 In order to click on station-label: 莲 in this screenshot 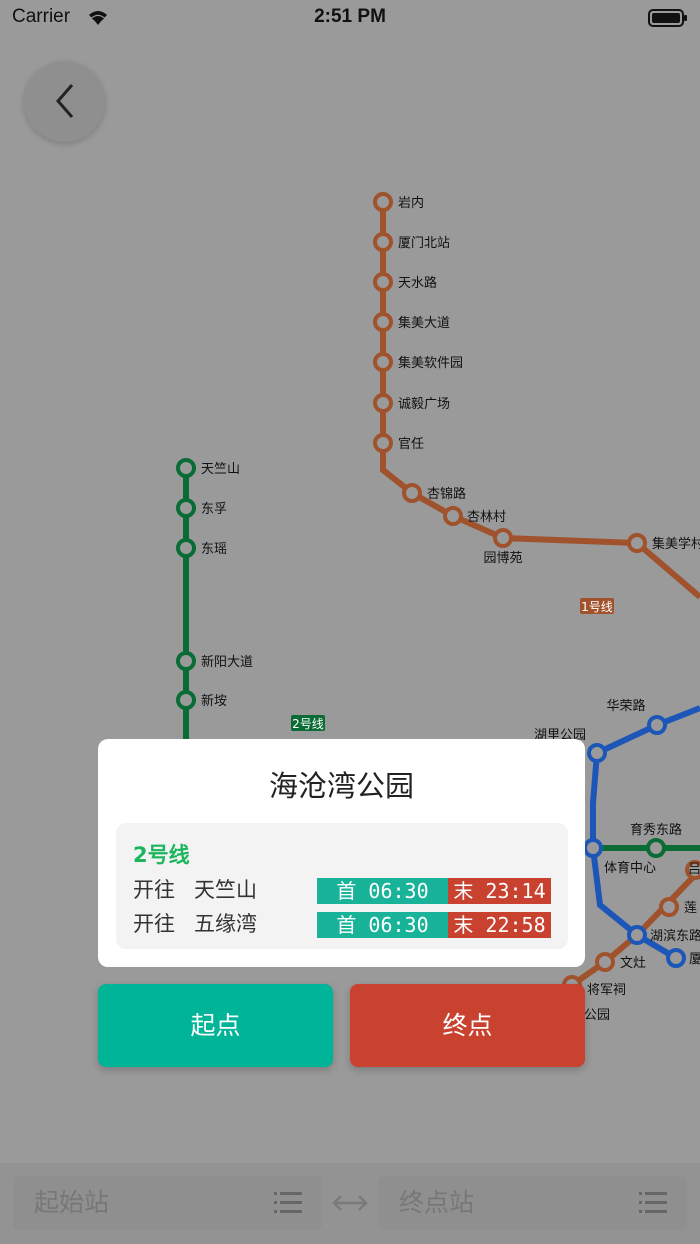, I will do `click(690, 908)`.